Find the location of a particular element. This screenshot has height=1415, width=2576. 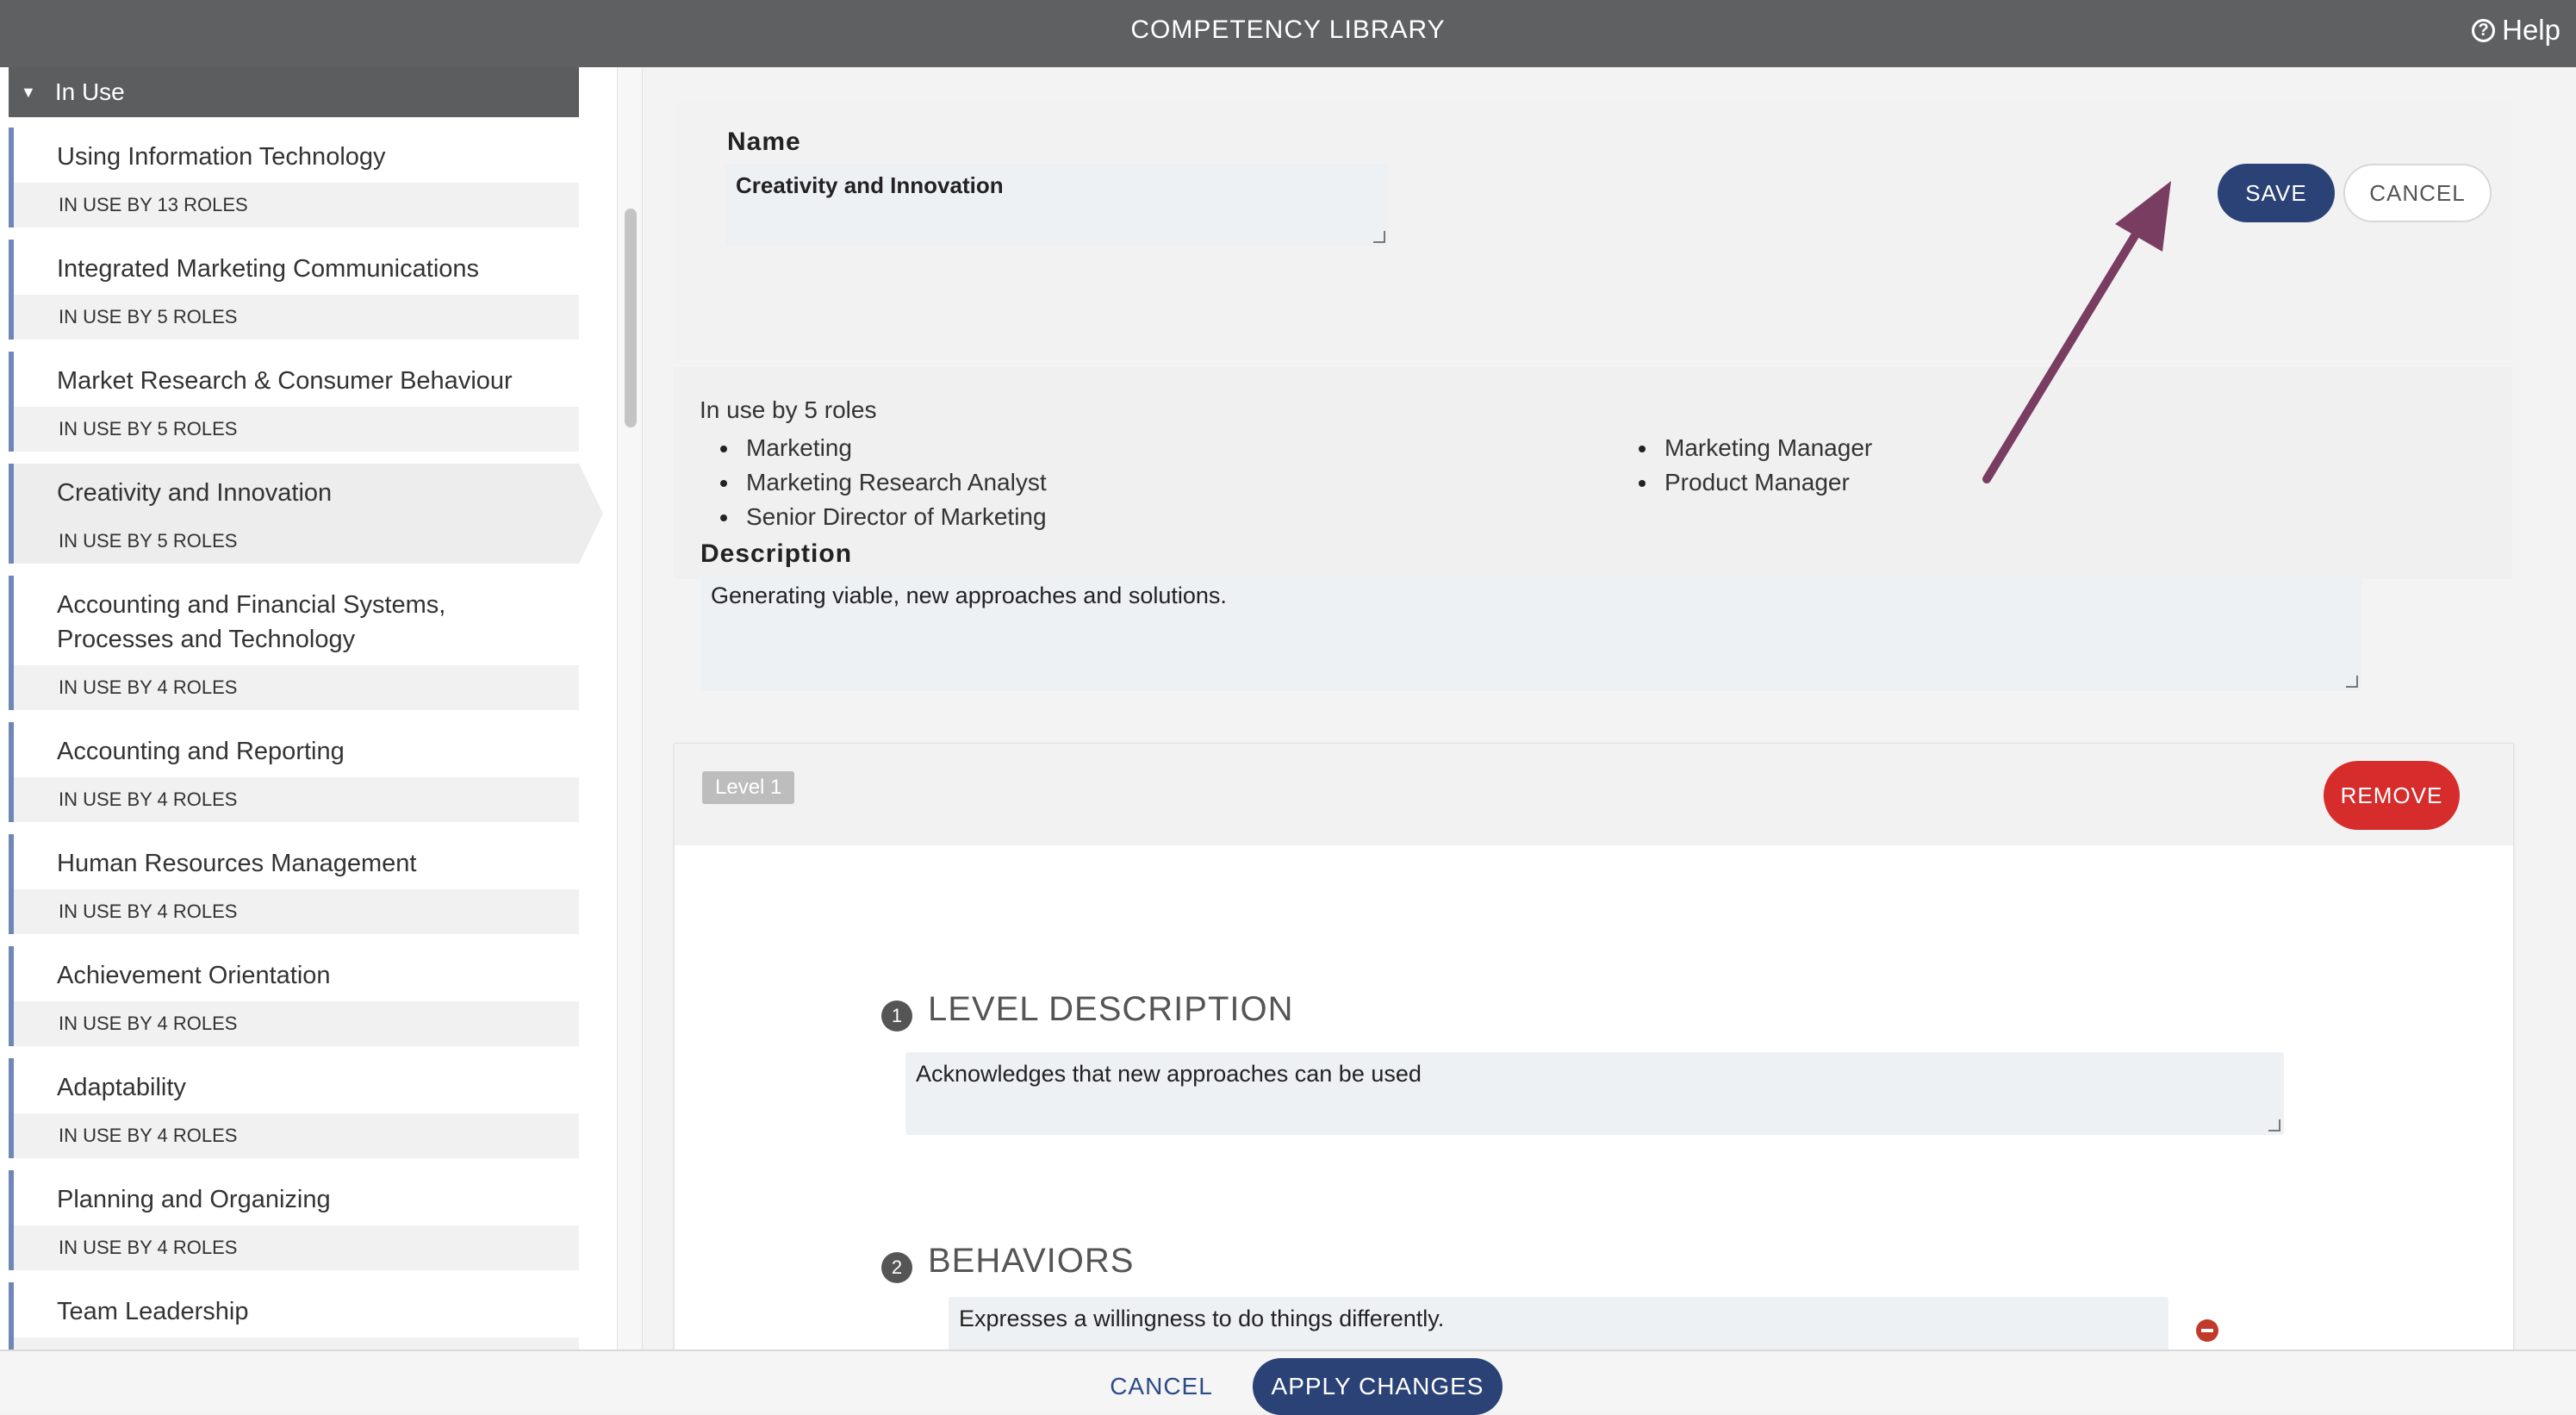

in-use-heading: In use by 5 roles is located at coordinates (789, 409).